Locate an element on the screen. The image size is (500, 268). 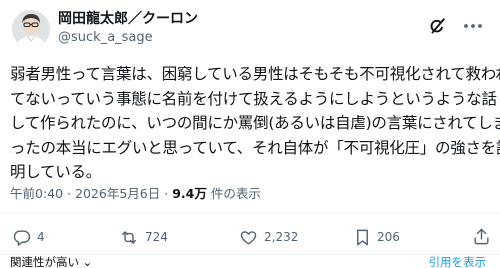
like-button: 2,232 is located at coordinates (268, 237).